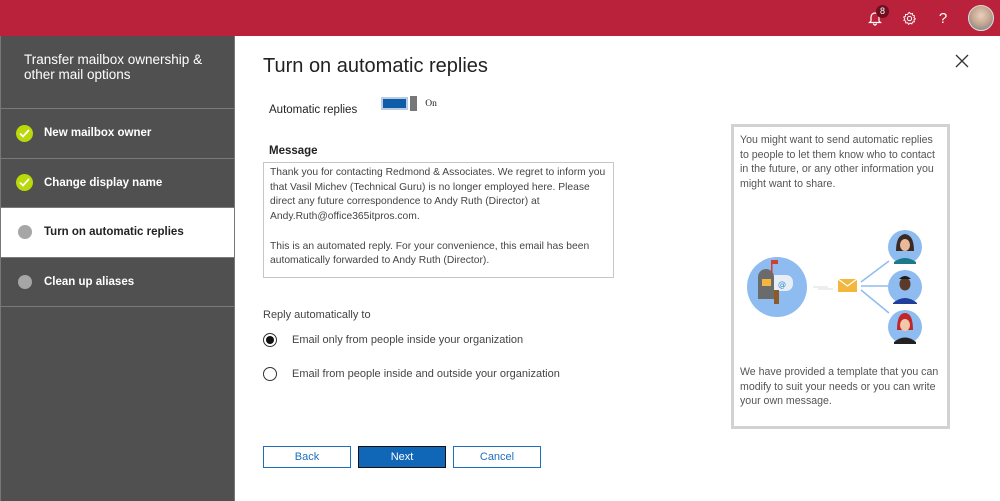 Image resolution: width=1000 pixels, height=501 pixels. What do you see at coordinates (270, 340) in the screenshot?
I see `radio-button-selected` at bounding box center [270, 340].